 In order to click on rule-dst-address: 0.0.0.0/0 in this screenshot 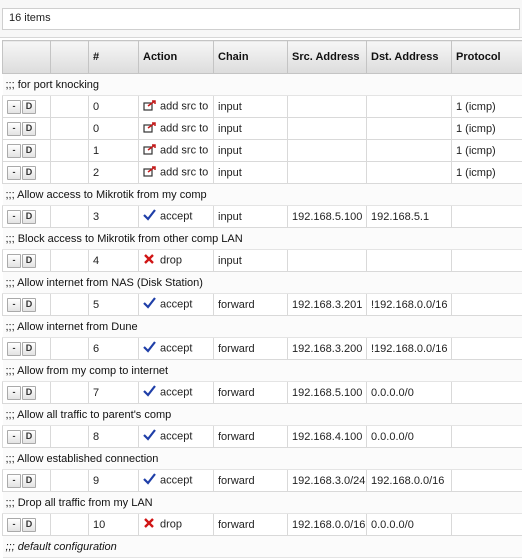, I will do `click(409, 525)`.